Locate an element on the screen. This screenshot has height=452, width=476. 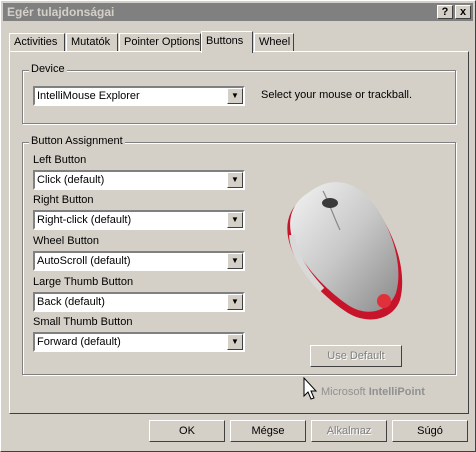
tab-pointer-options: Pointer Options is located at coordinates (160, 42).